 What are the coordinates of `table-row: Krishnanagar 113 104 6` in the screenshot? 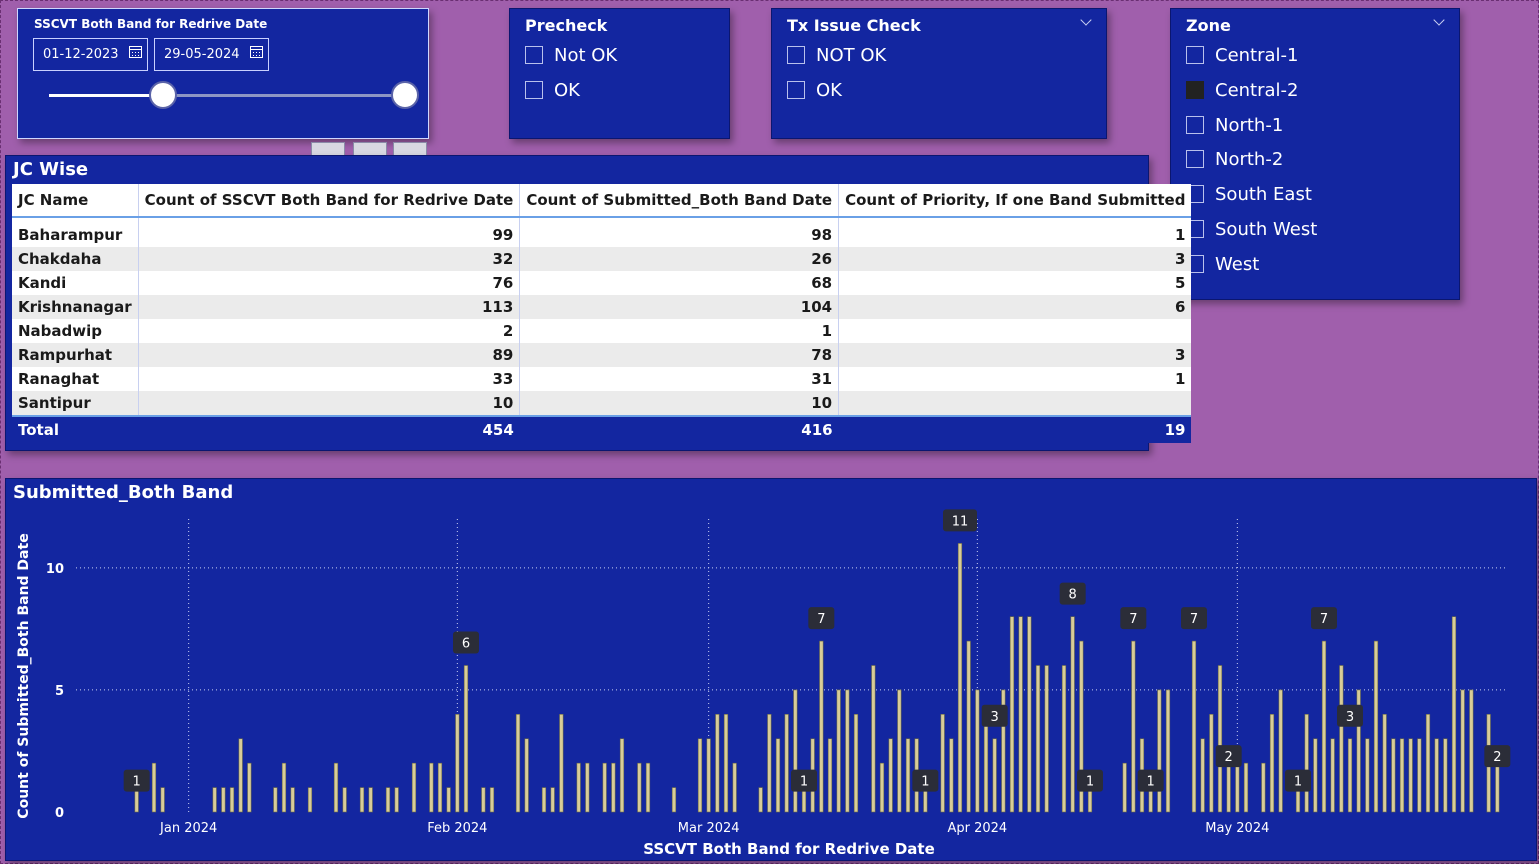 It's located at (602, 307).